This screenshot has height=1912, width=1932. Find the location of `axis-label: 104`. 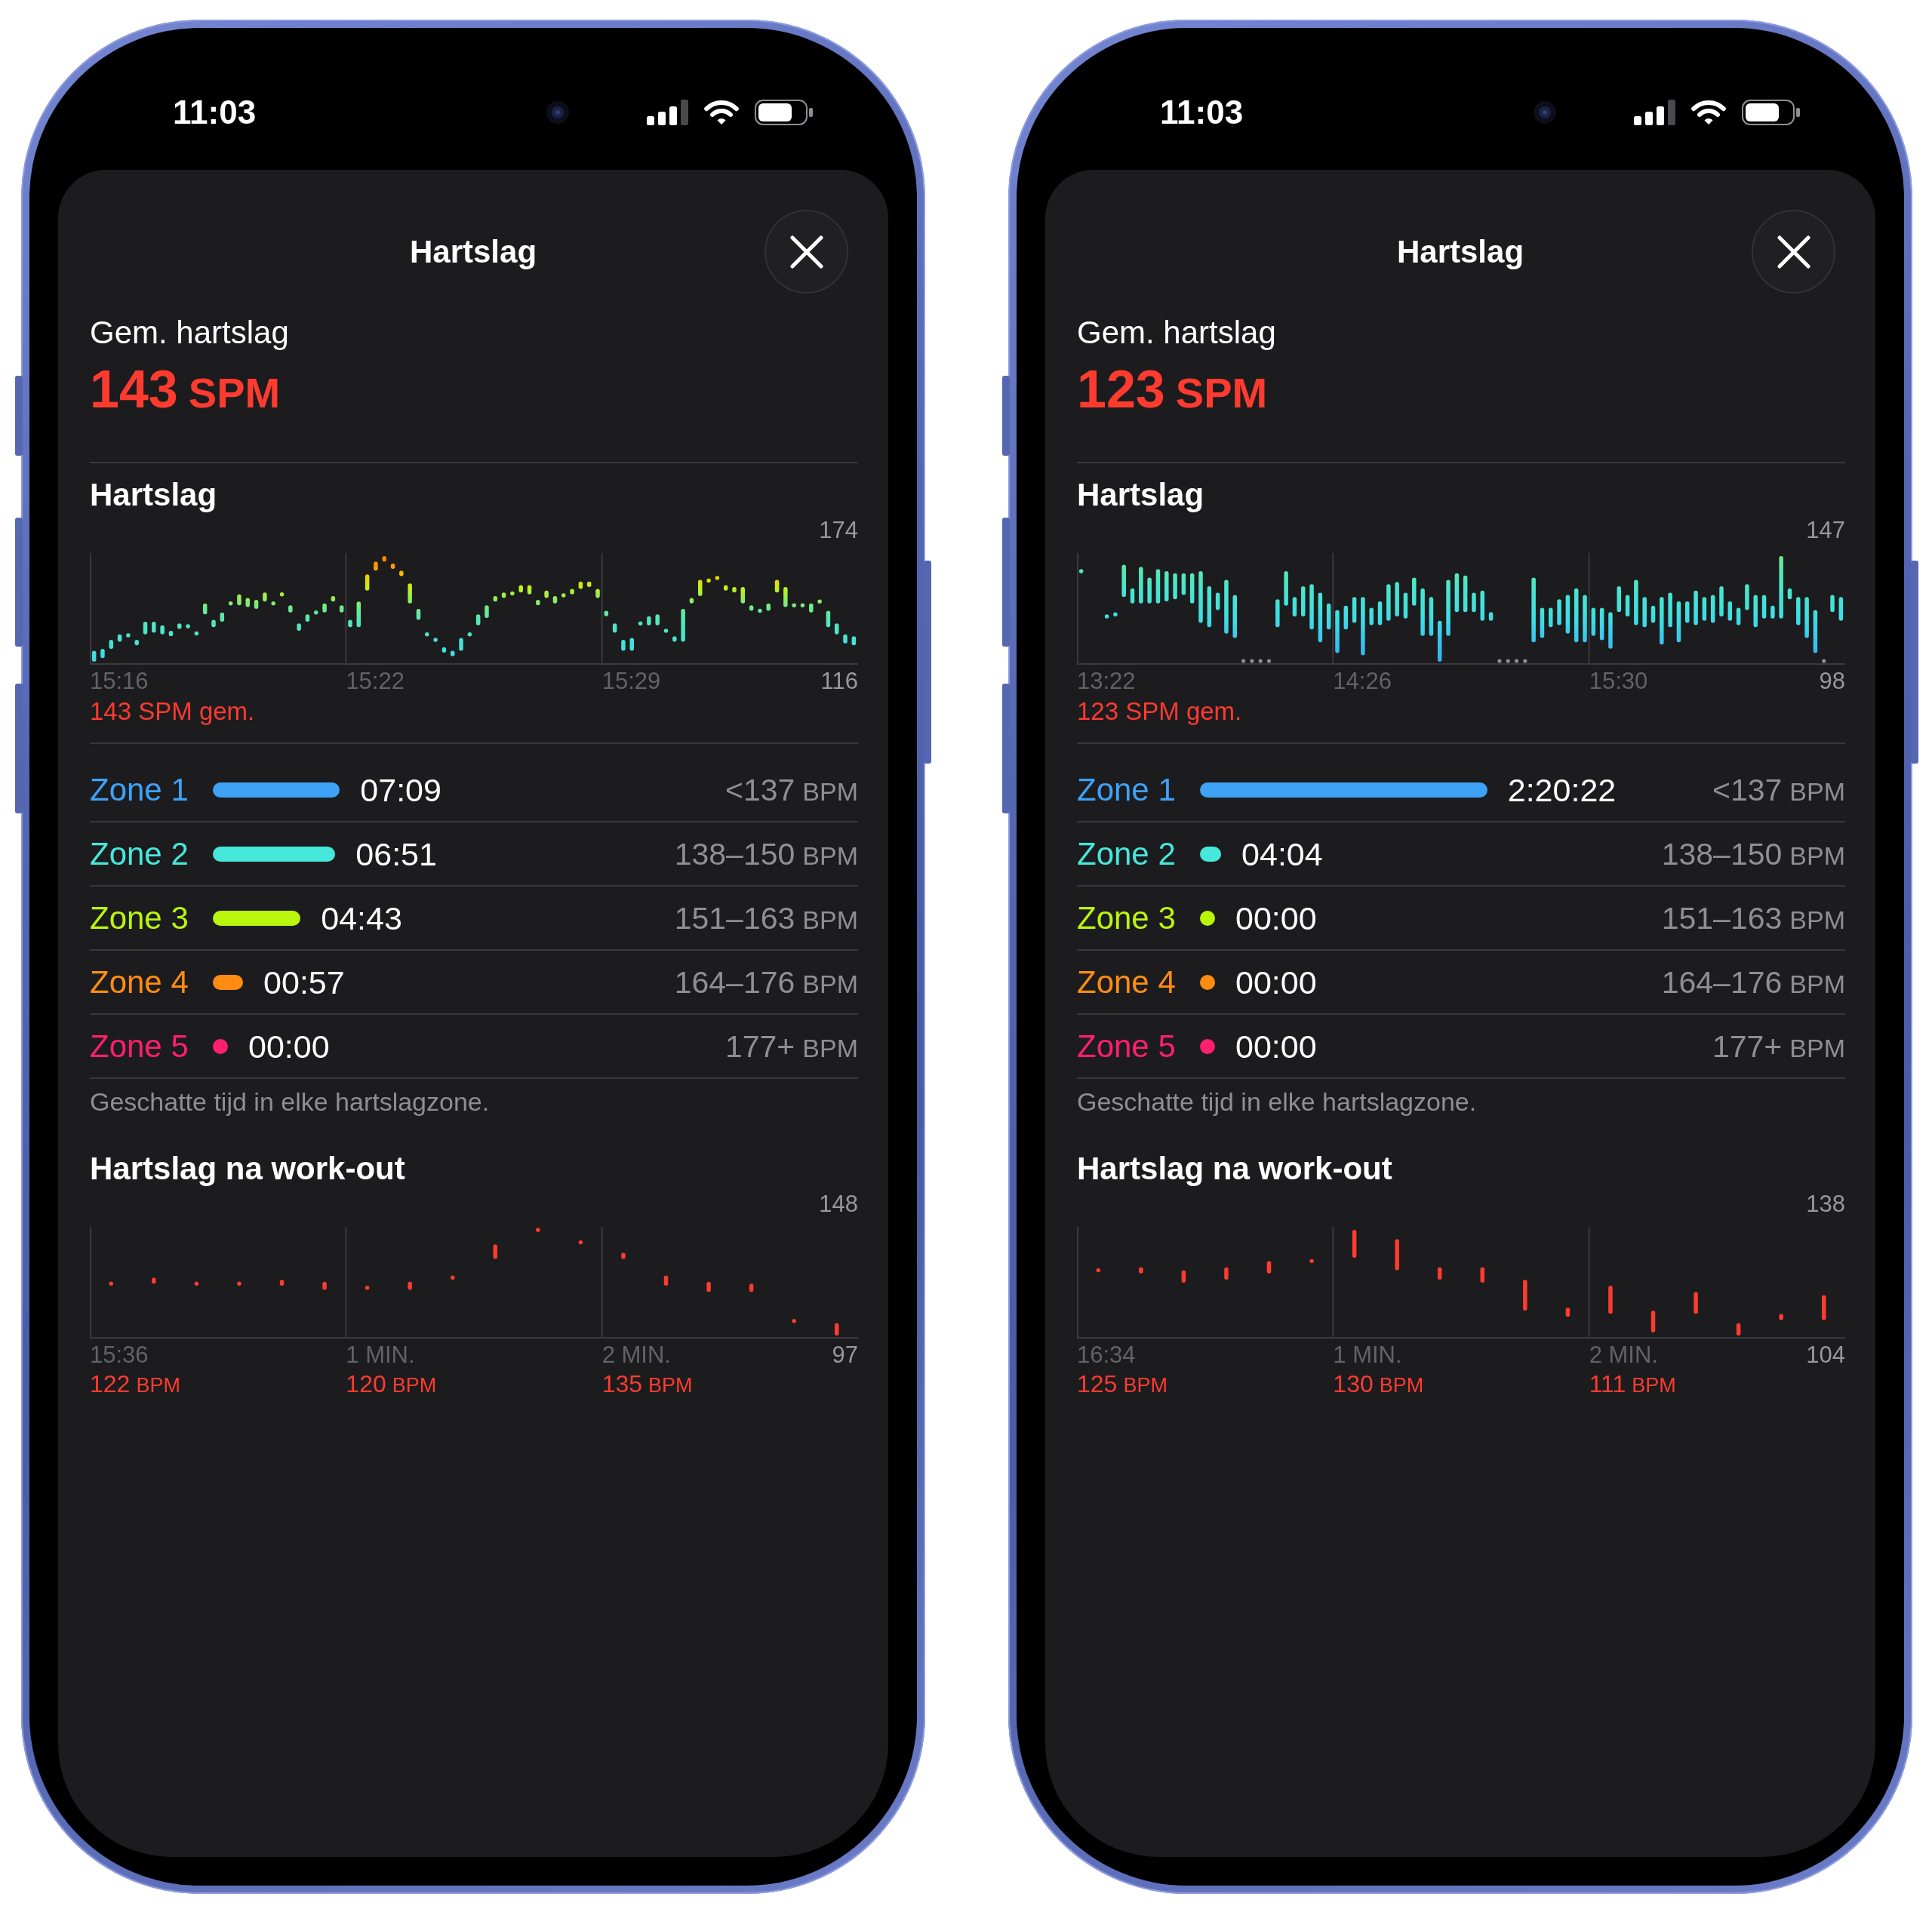

axis-label: 104 is located at coordinates (1825, 1355).